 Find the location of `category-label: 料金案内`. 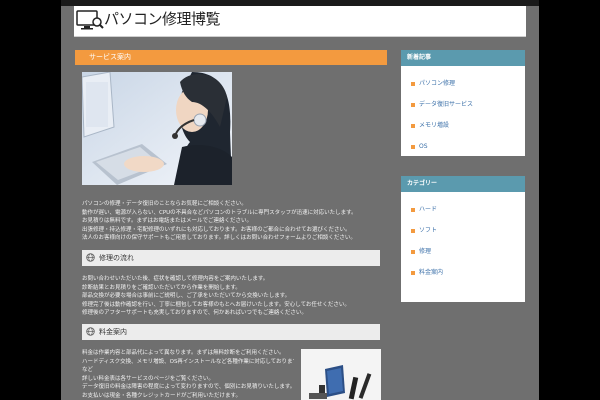

category-label: 料金案内 is located at coordinates (431, 272).